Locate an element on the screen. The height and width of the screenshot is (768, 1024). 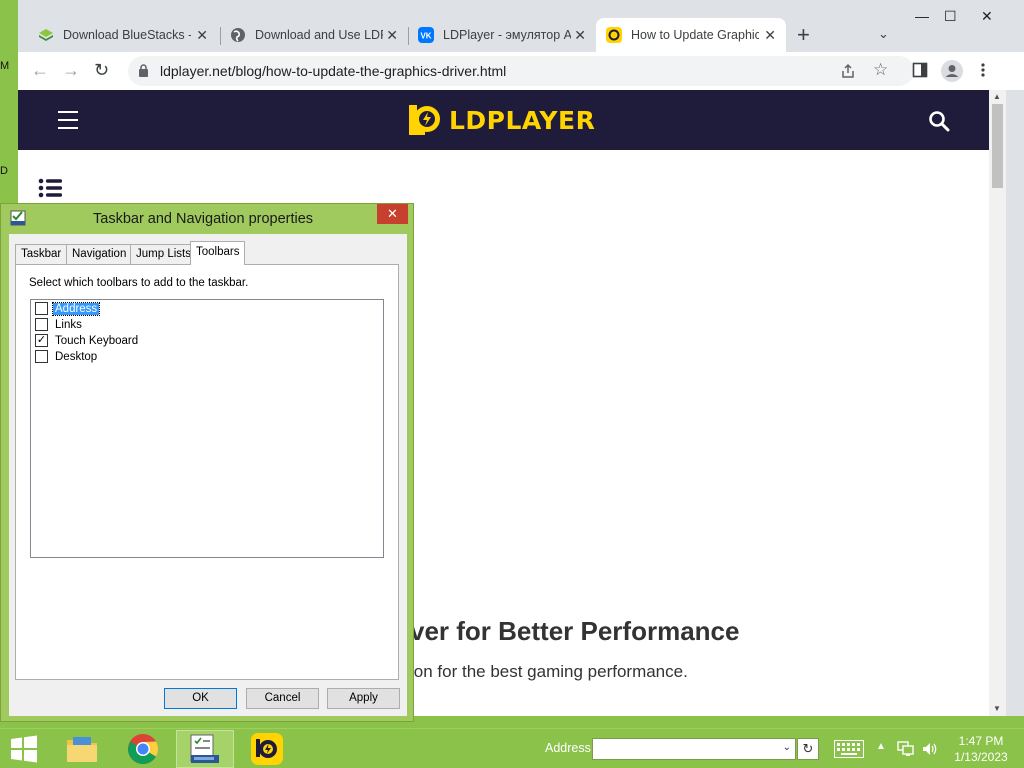
share-icon is located at coordinates (848, 71).